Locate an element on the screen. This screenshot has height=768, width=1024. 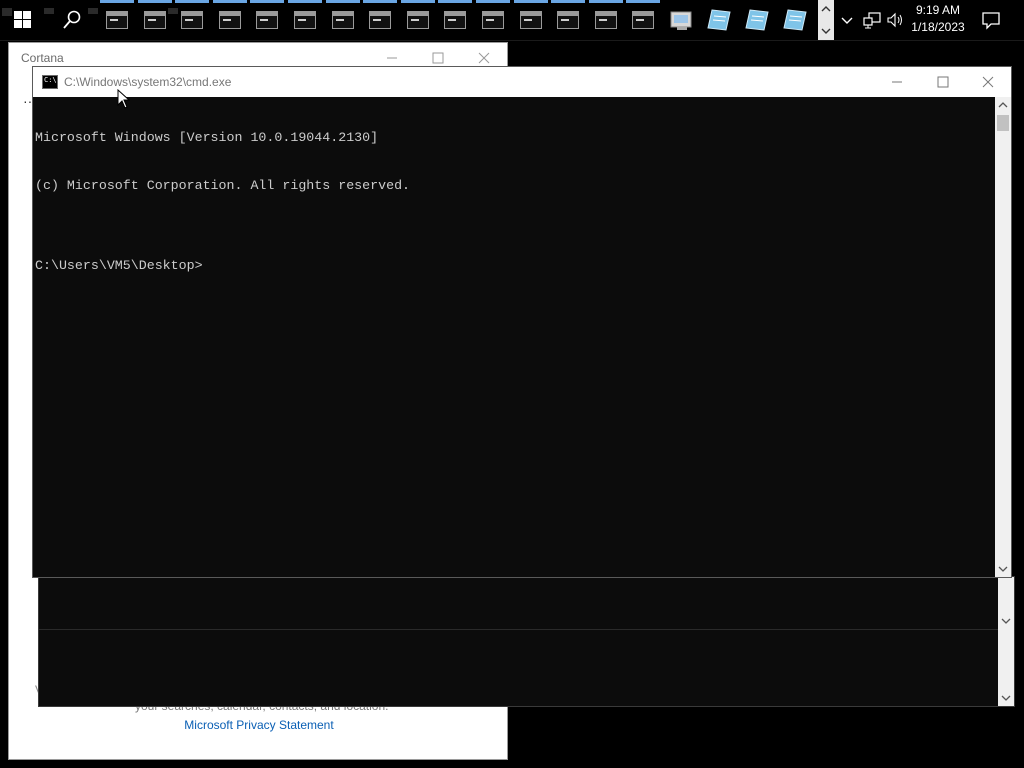
cmd-window-title: C:\Windows\system32\cmd.exe is located at coordinates (148, 82).